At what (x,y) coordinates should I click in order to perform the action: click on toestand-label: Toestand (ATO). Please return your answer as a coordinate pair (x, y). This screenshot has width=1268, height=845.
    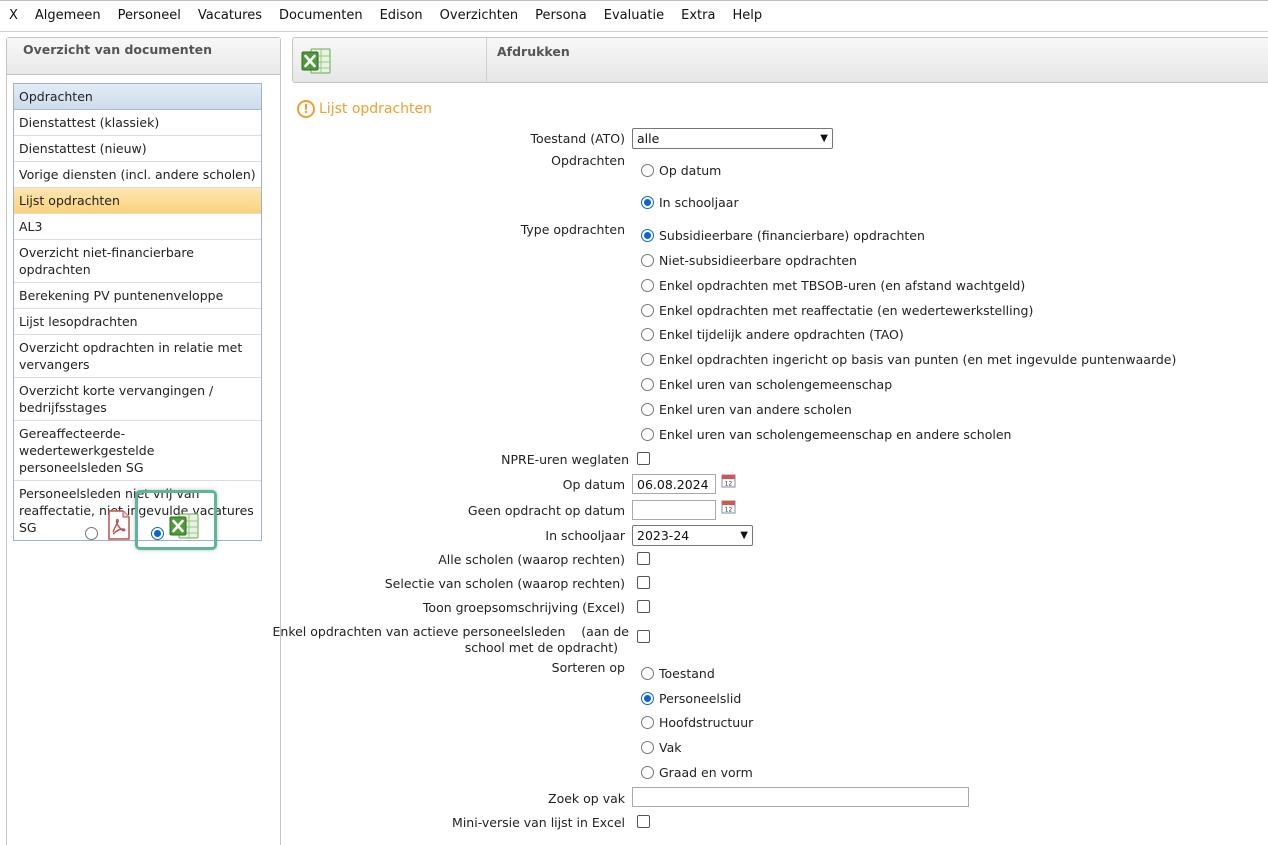
    Looking at the image, I should click on (577, 138).